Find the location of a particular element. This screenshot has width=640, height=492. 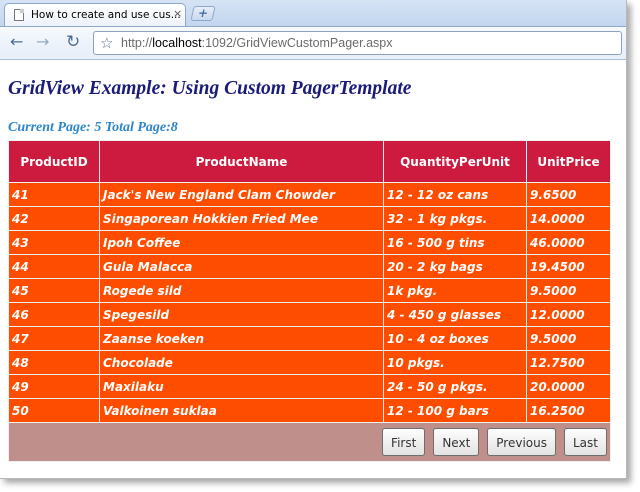

table-row: 45 Rogede sild 1k pkg. 9.5000 is located at coordinates (309, 290).